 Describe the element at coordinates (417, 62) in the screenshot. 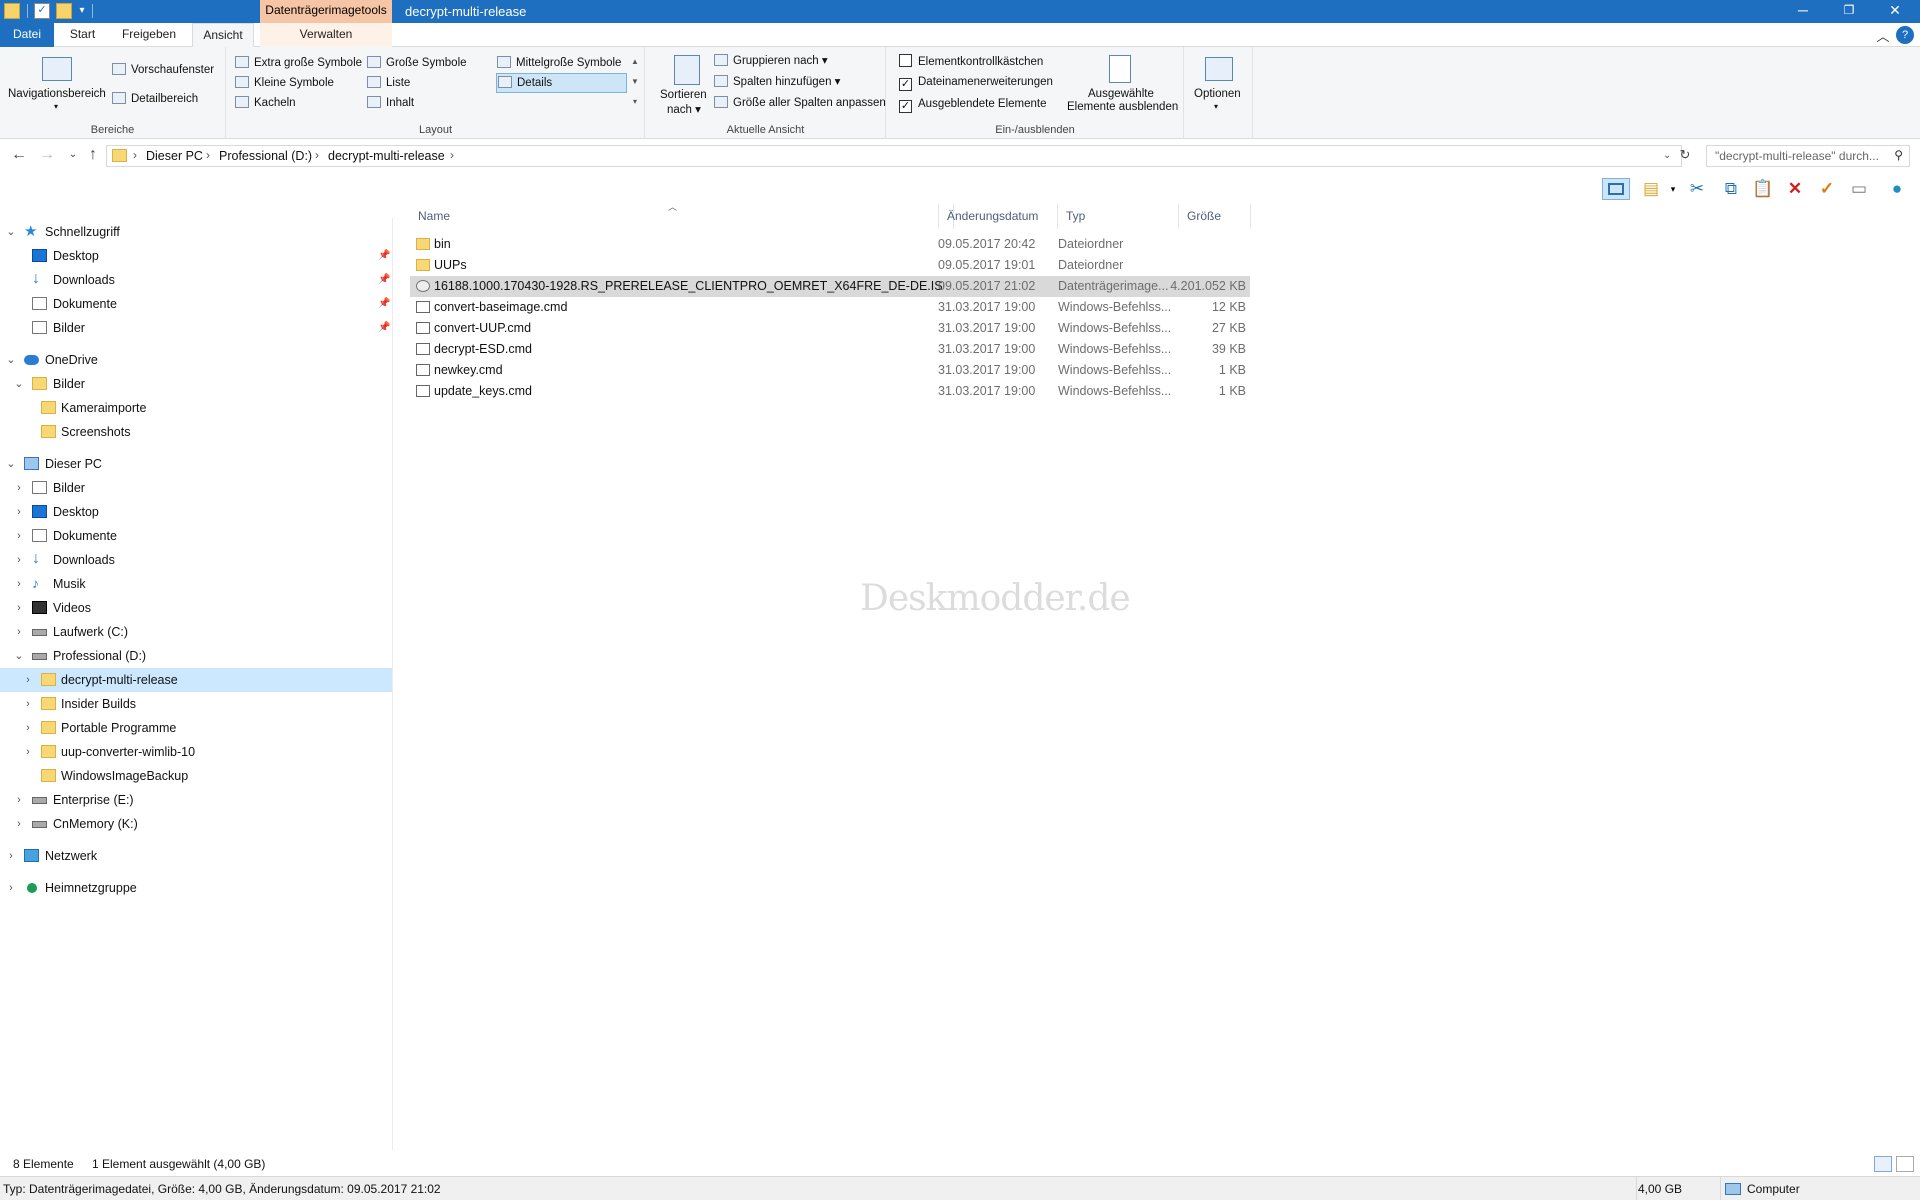

I see `layout-large-icons: Große Symbole` at that location.